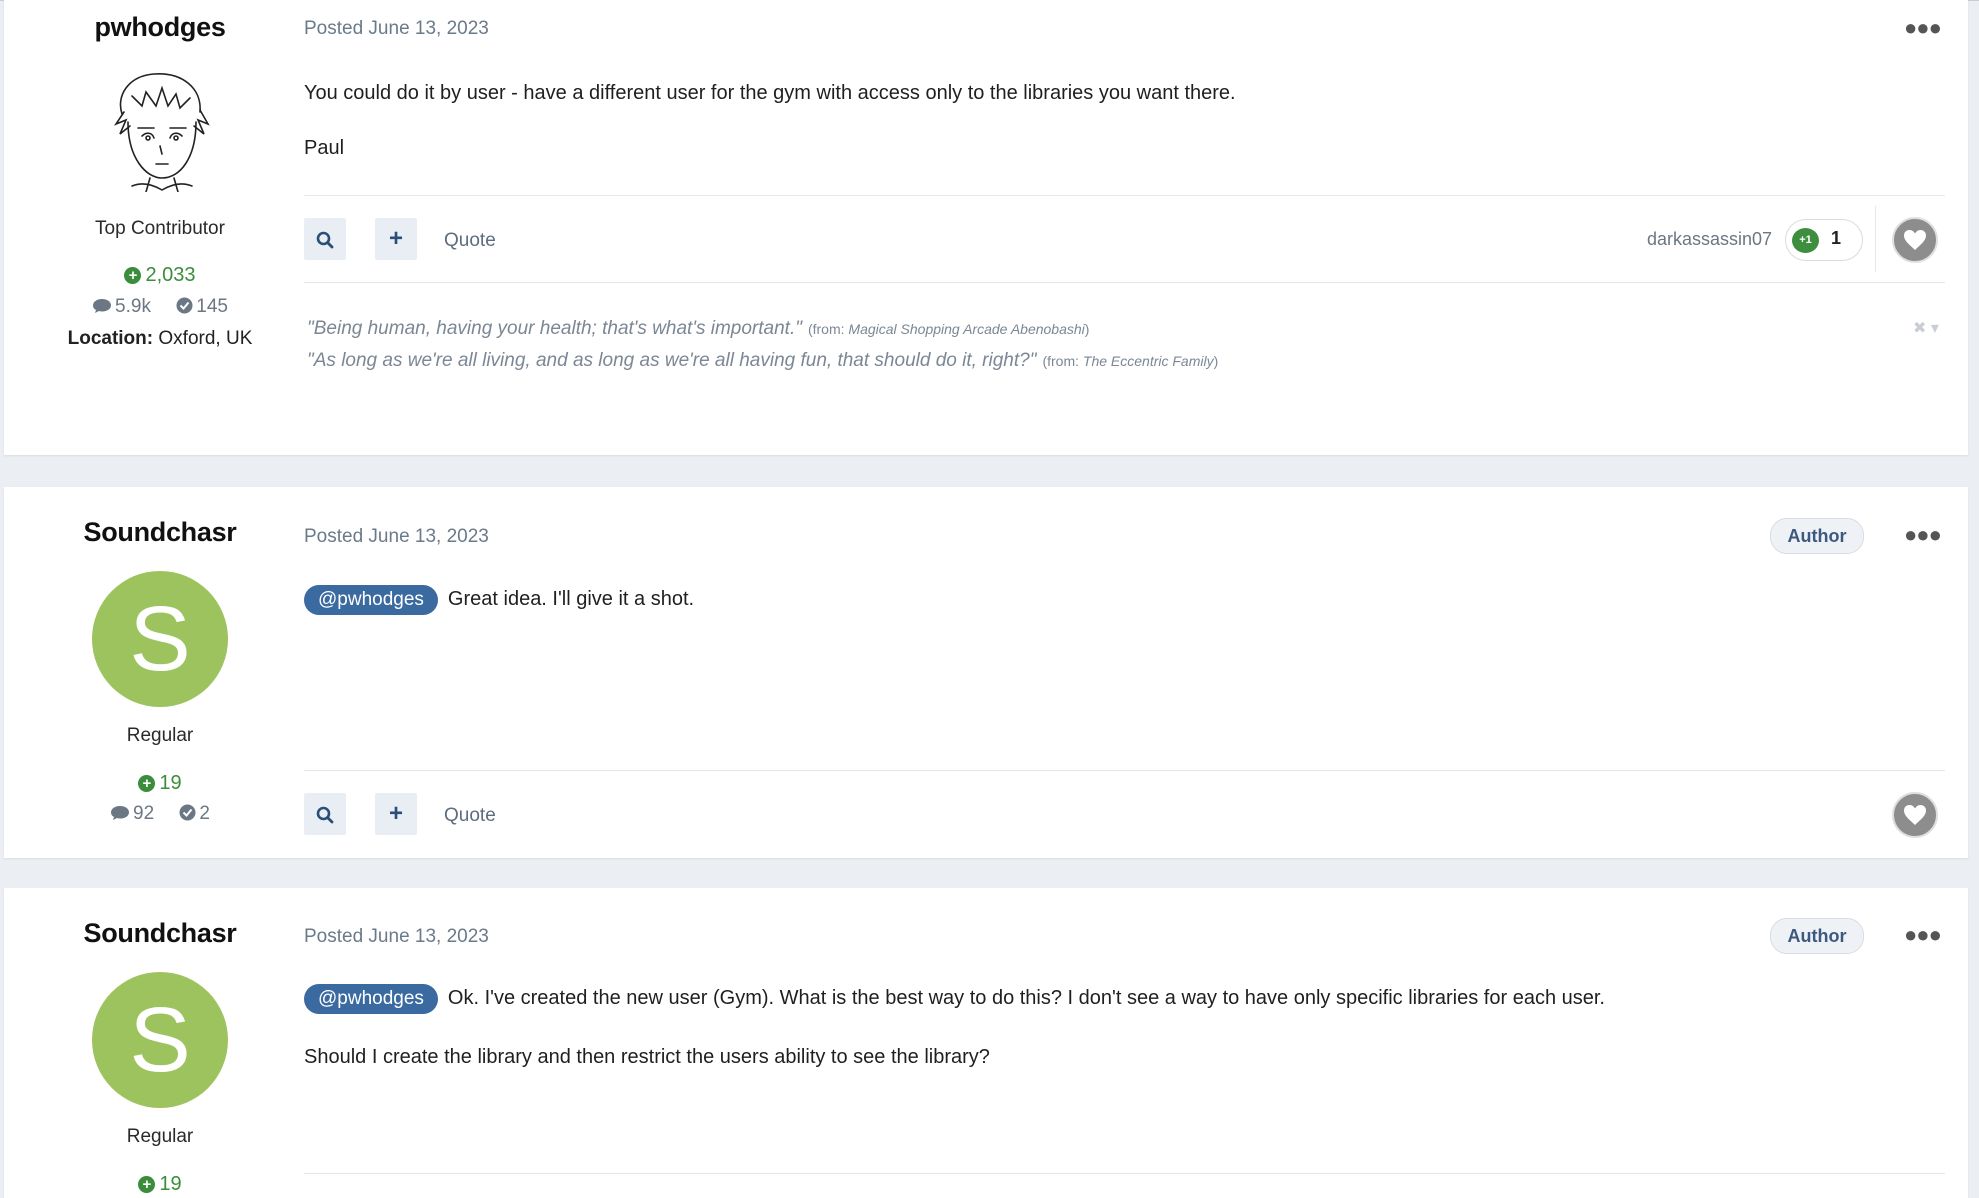 Image resolution: width=1979 pixels, height=1198 pixels. What do you see at coordinates (160, 228) in the screenshot?
I see `member-rank: Top Contributor` at bounding box center [160, 228].